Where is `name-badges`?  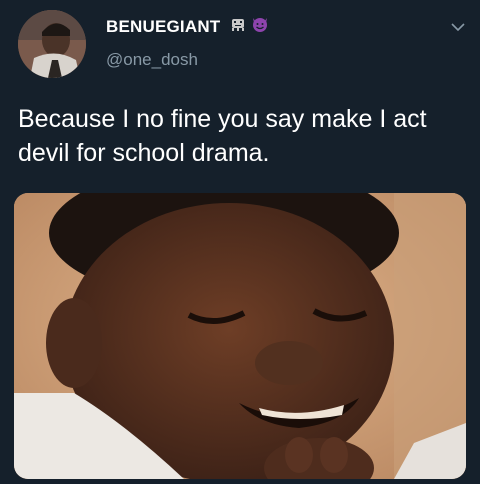
name-badges is located at coordinates (249, 24).